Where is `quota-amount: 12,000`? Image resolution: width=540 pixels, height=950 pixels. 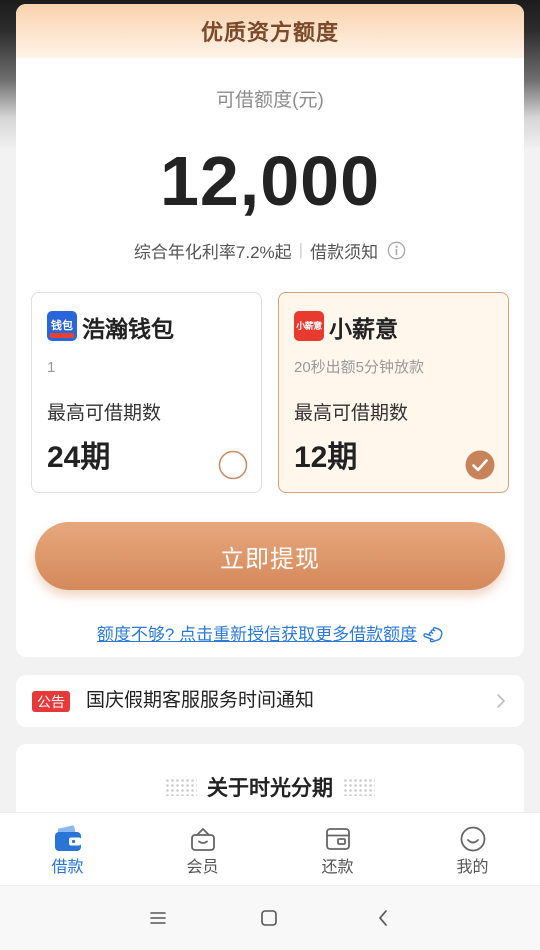 quota-amount: 12,000 is located at coordinates (270, 181).